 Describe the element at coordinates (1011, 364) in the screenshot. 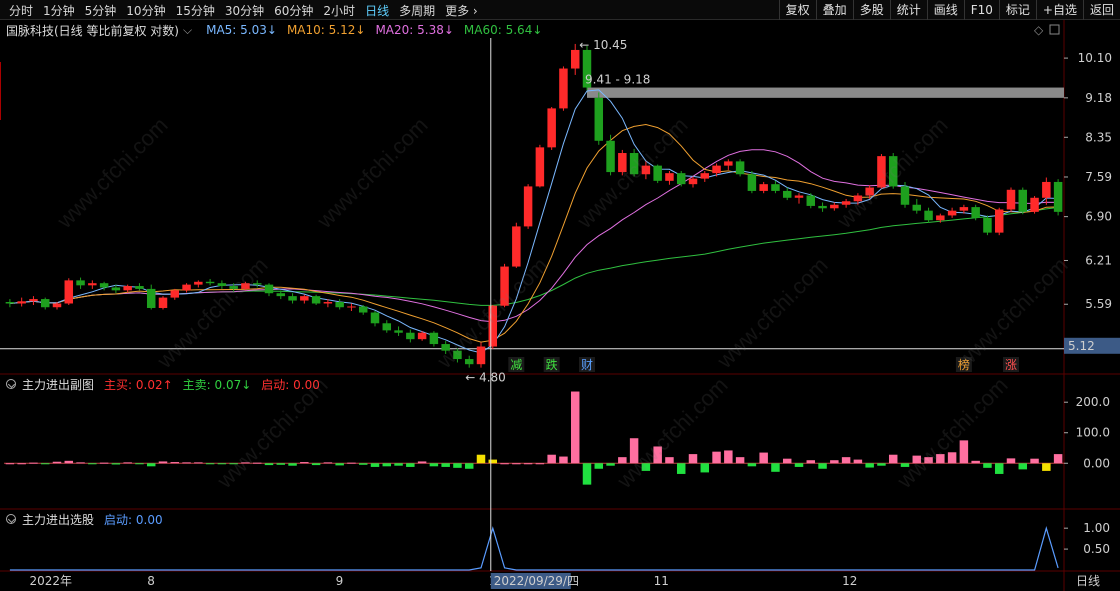

I see `event-tag: 涨` at that location.